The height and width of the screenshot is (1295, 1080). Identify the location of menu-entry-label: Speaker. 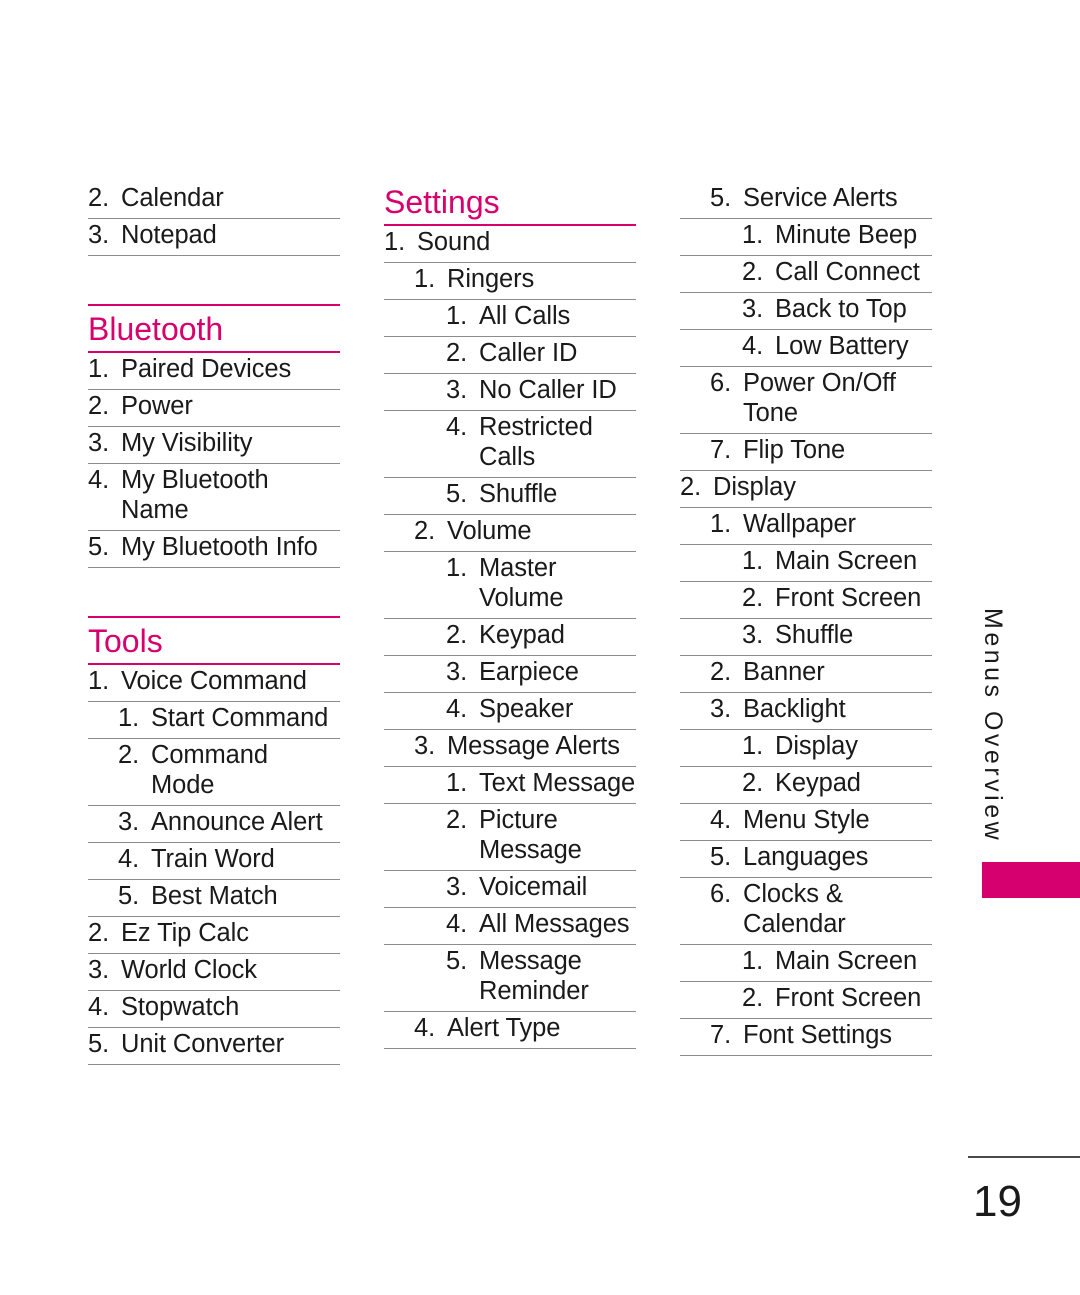
(526, 709).